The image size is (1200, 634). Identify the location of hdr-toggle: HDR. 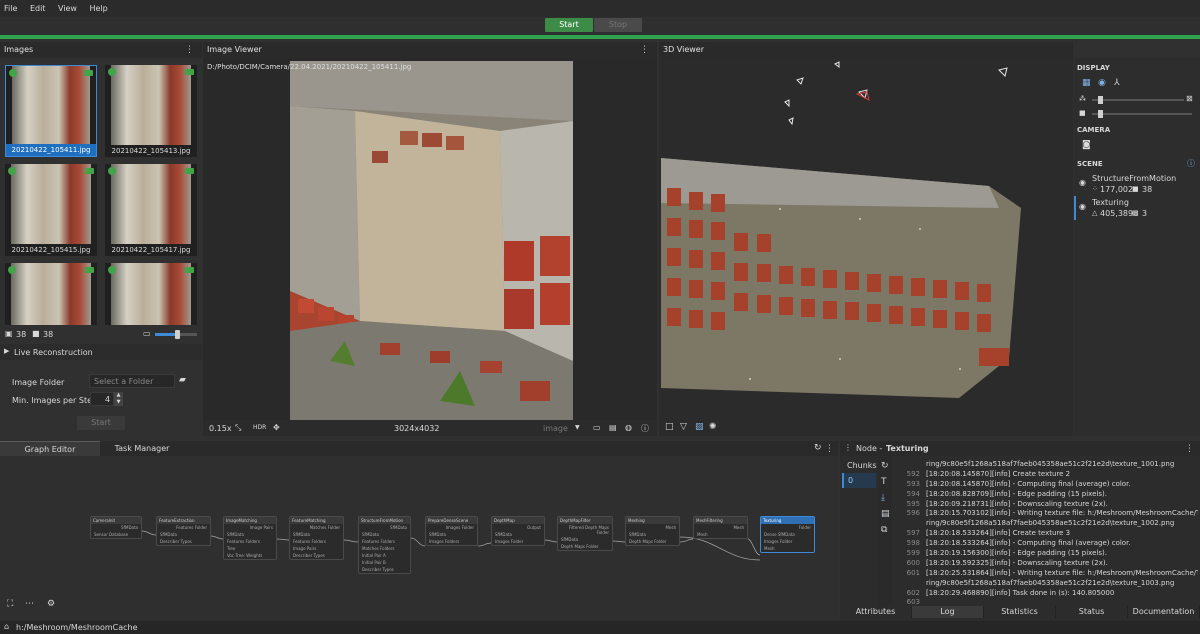
(259, 427).